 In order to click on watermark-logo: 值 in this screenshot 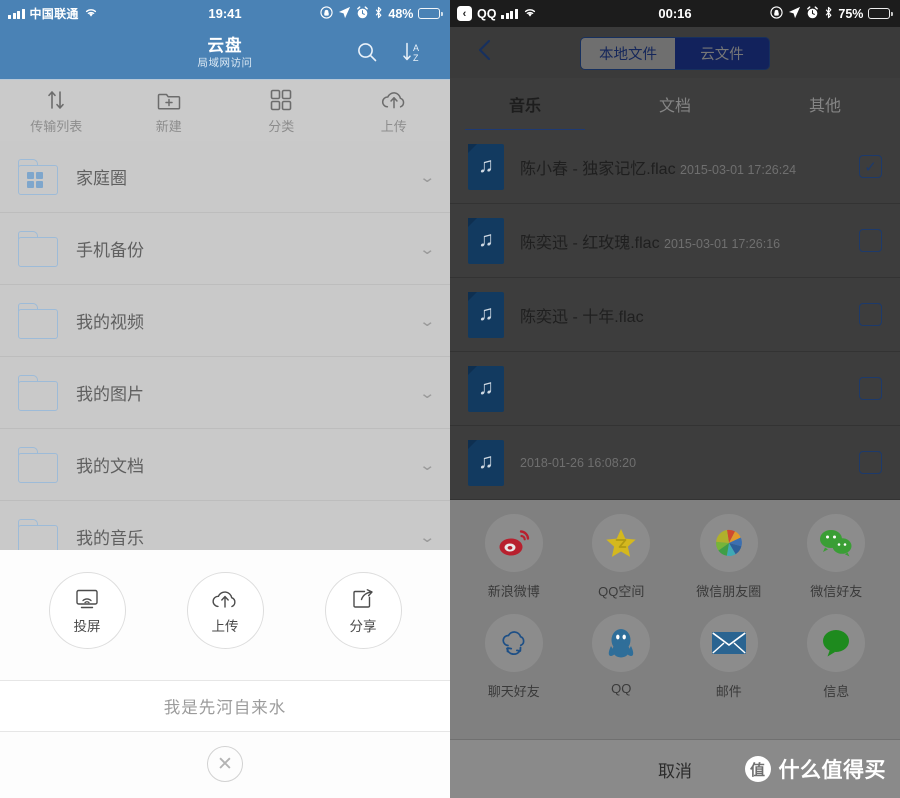, I will do `click(757, 769)`.